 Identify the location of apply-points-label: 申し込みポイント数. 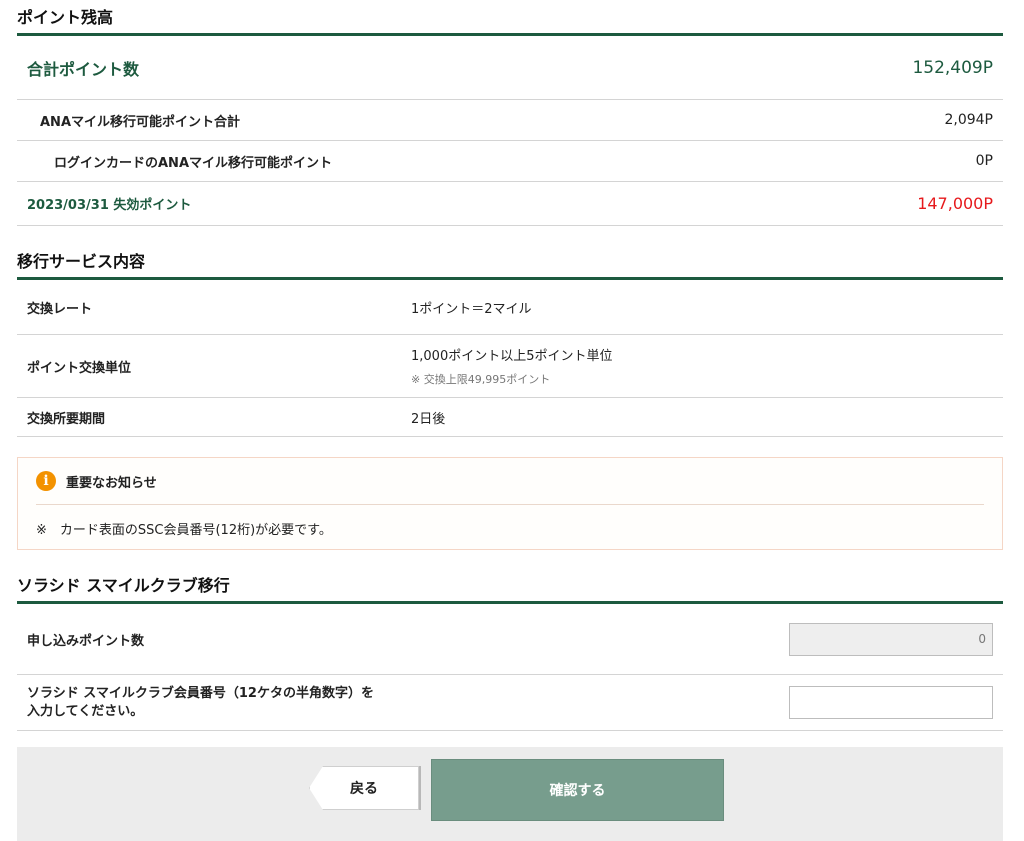
(86, 641).